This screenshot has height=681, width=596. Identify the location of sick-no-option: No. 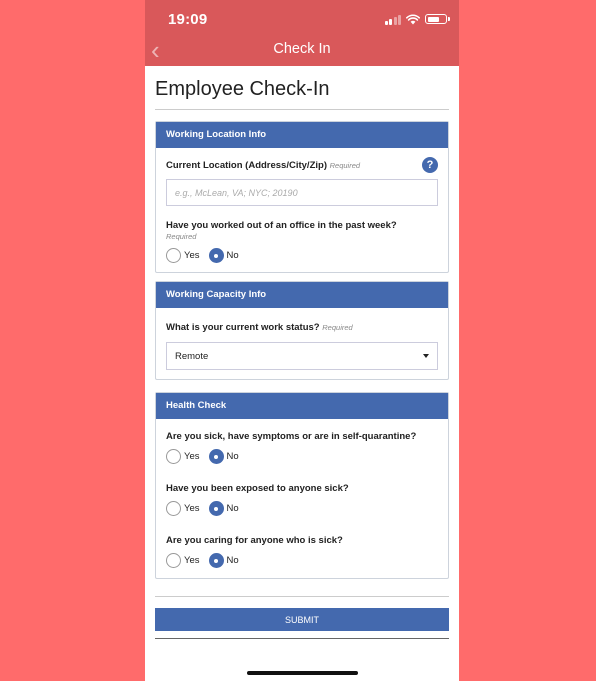
(223, 456).